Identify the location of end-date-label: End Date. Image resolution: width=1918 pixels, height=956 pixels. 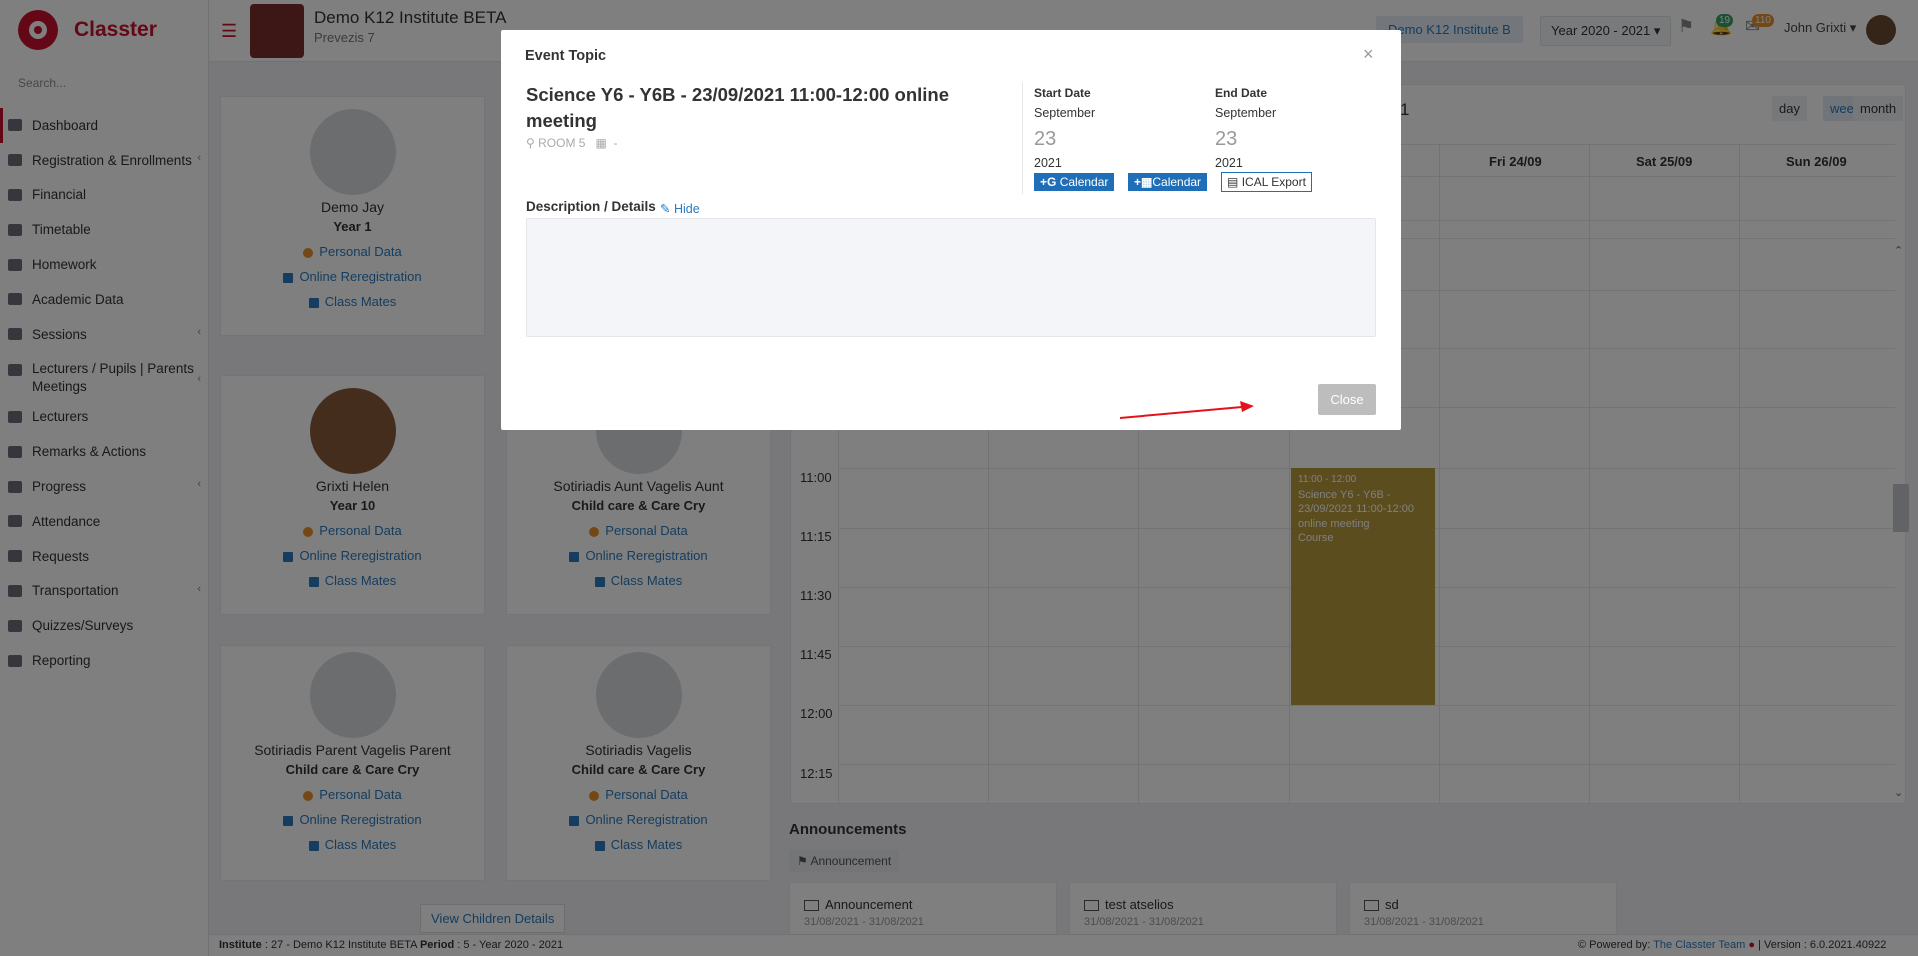
(1241, 93).